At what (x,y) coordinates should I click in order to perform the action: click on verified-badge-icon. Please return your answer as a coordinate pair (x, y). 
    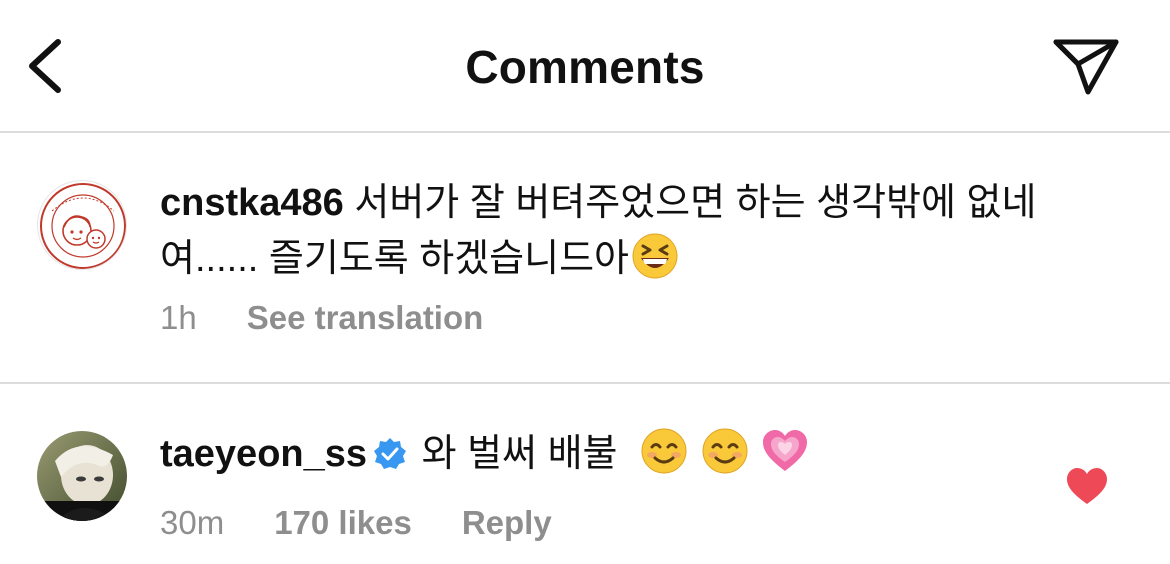
    Looking at the image, I should click on (390, 453).